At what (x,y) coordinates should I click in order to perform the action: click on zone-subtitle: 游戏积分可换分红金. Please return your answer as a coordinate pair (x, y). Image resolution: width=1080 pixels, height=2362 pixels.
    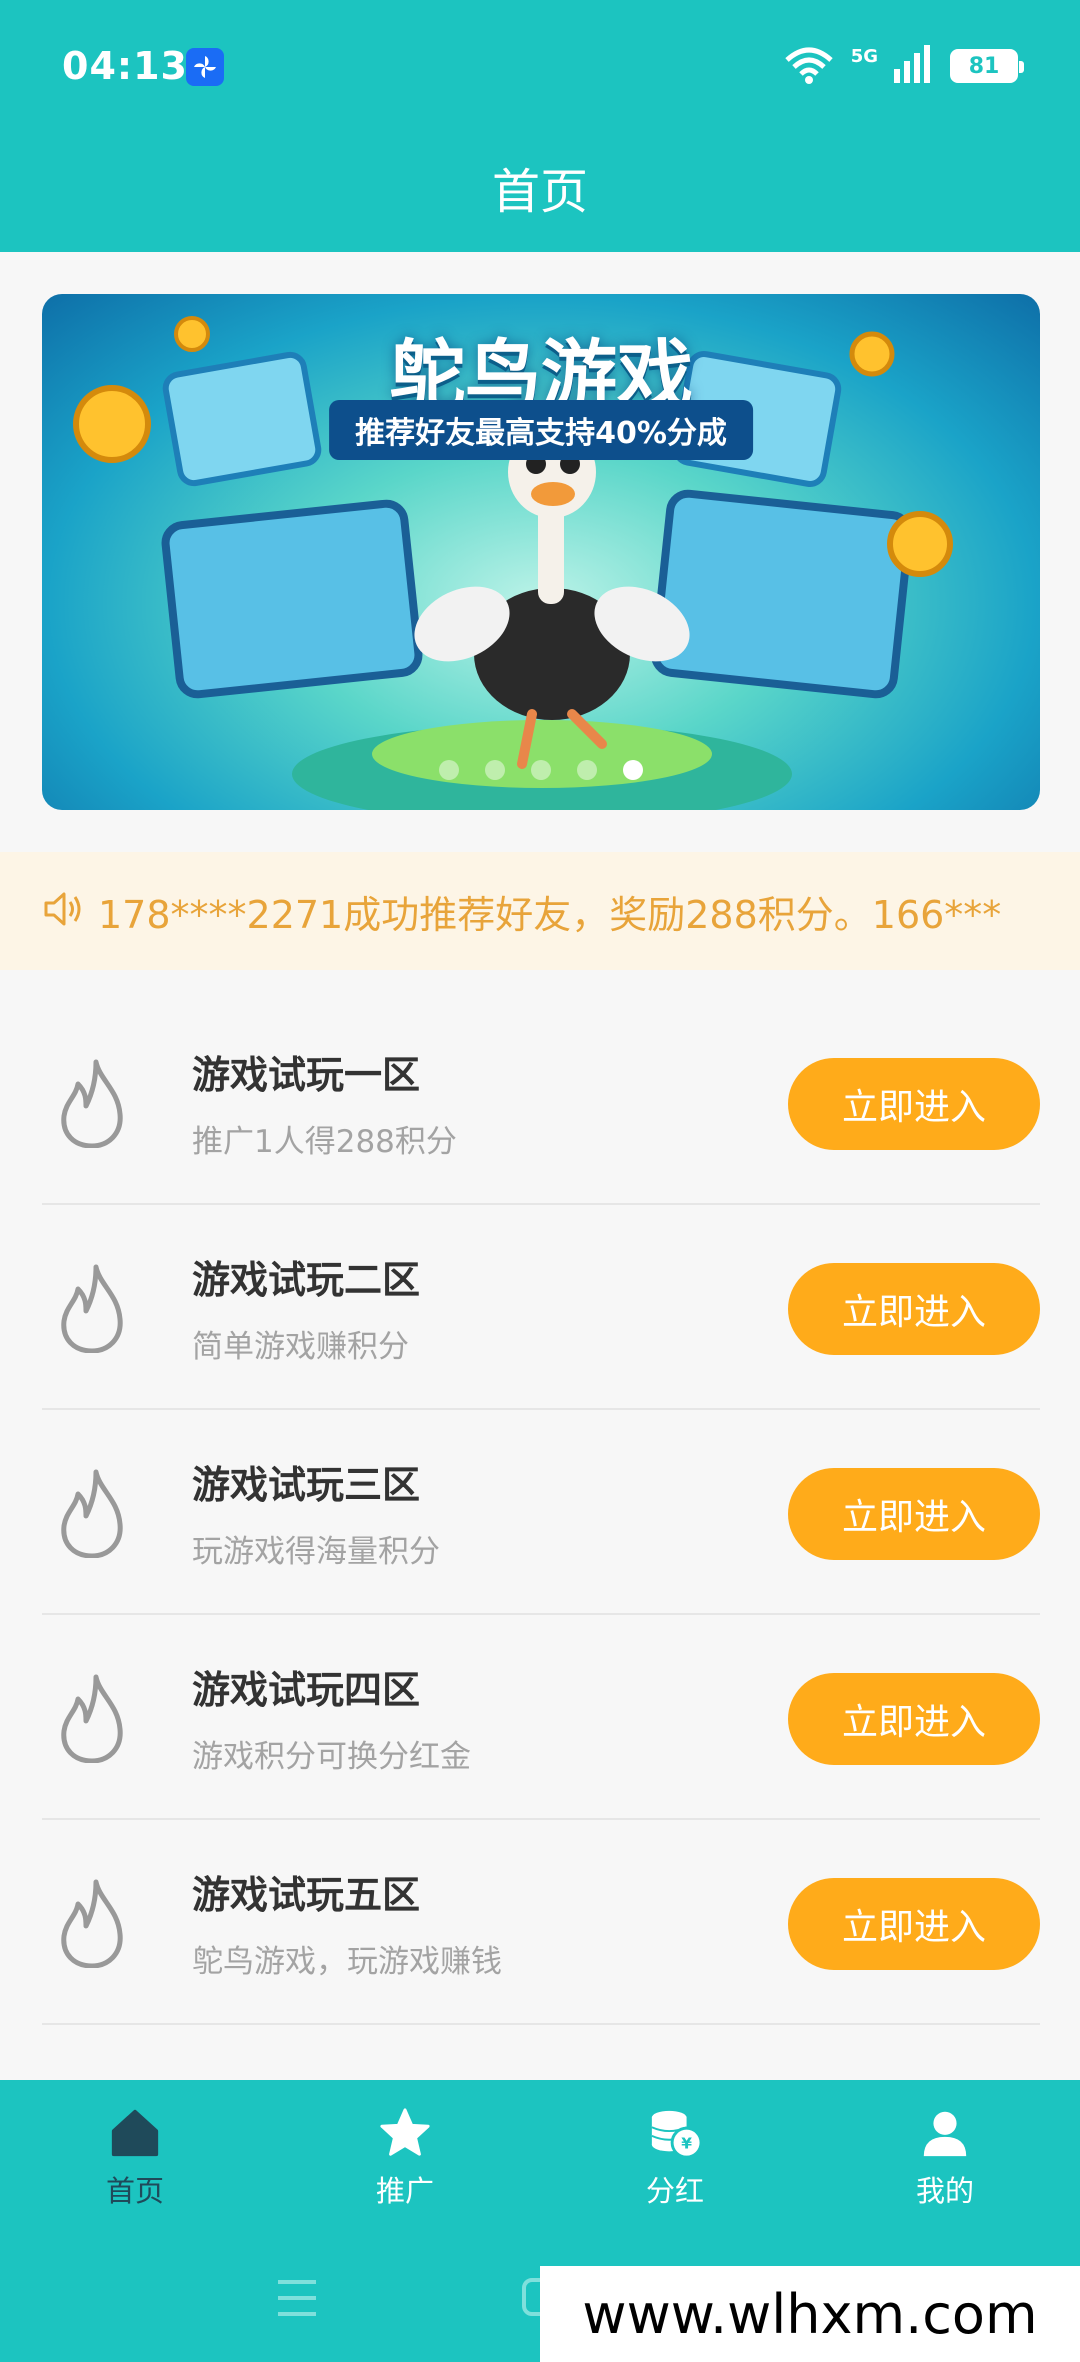
    Looking at the image, I should click on (331, 1757).